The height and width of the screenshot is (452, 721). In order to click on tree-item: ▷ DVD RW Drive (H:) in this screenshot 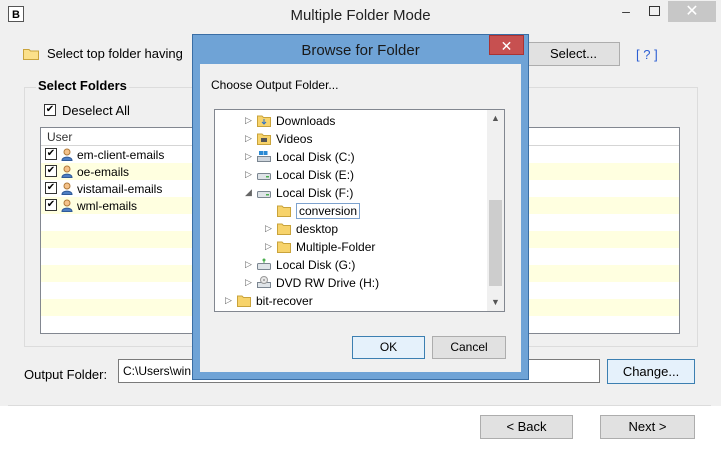, I will do `click(351, 283)`.